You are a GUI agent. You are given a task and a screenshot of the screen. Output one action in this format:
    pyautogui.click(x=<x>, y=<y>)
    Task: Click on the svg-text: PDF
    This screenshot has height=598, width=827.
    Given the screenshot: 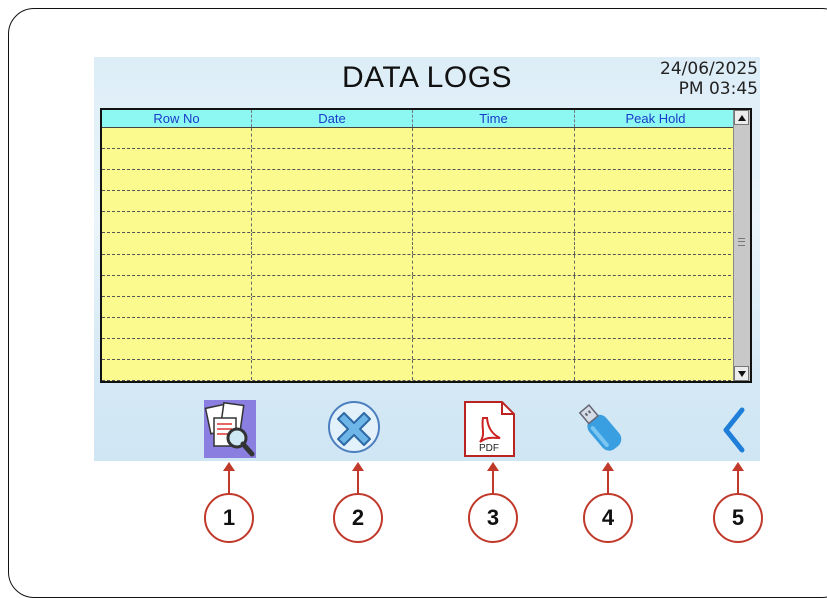 What is the action you would take?
    pyautogui.click(x=489, y=448)
    